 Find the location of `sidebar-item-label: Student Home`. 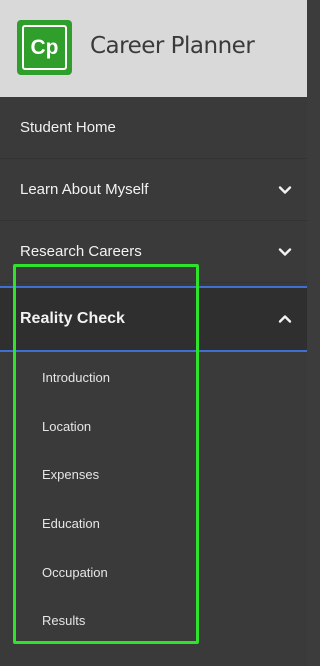

sidebar-item-label: Student Home is located at coordinates (68, 127).